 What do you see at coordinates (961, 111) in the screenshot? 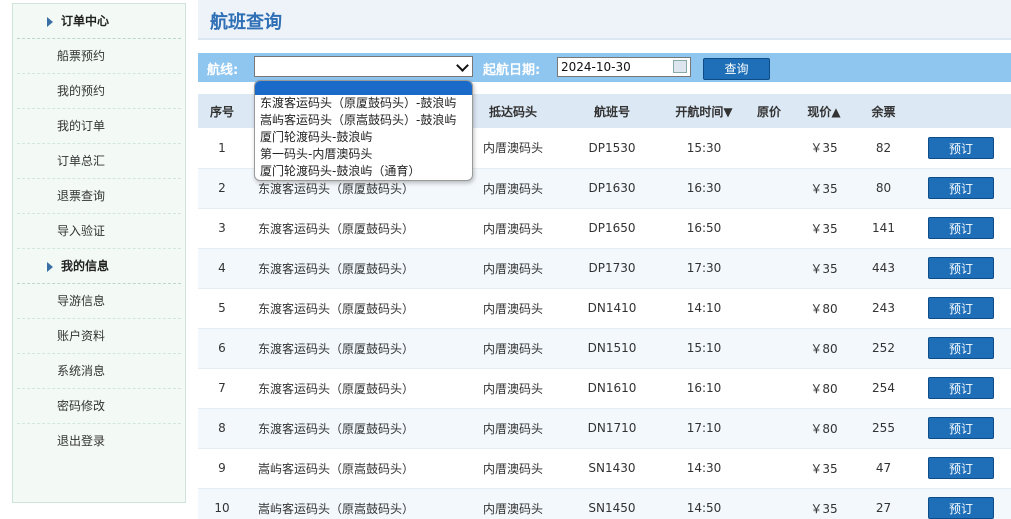
I see `col-header-action` at bounding box center [961, 111].